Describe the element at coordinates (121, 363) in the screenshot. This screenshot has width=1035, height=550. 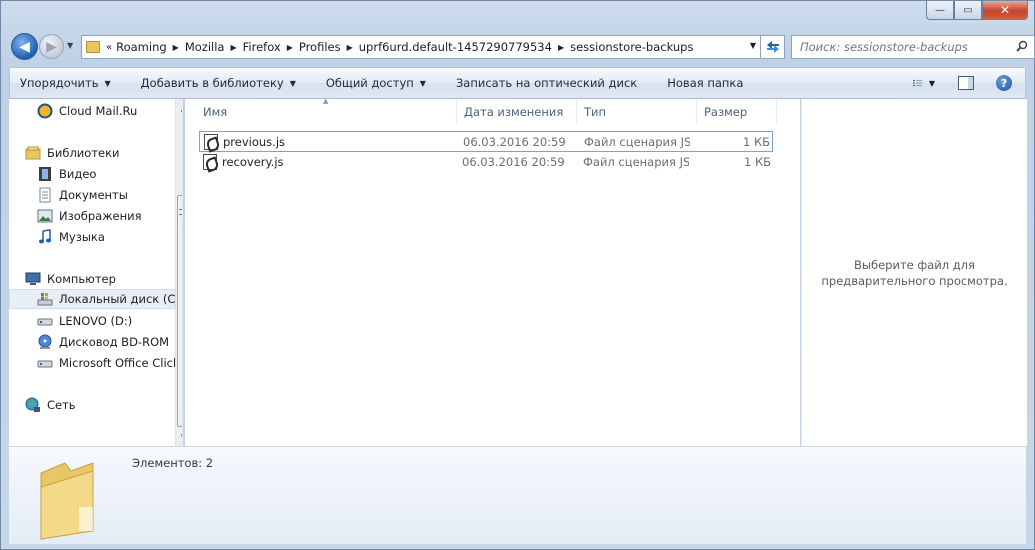
I see `sidebar-item-label: Microsoft Office Click-to-Run` at that location.